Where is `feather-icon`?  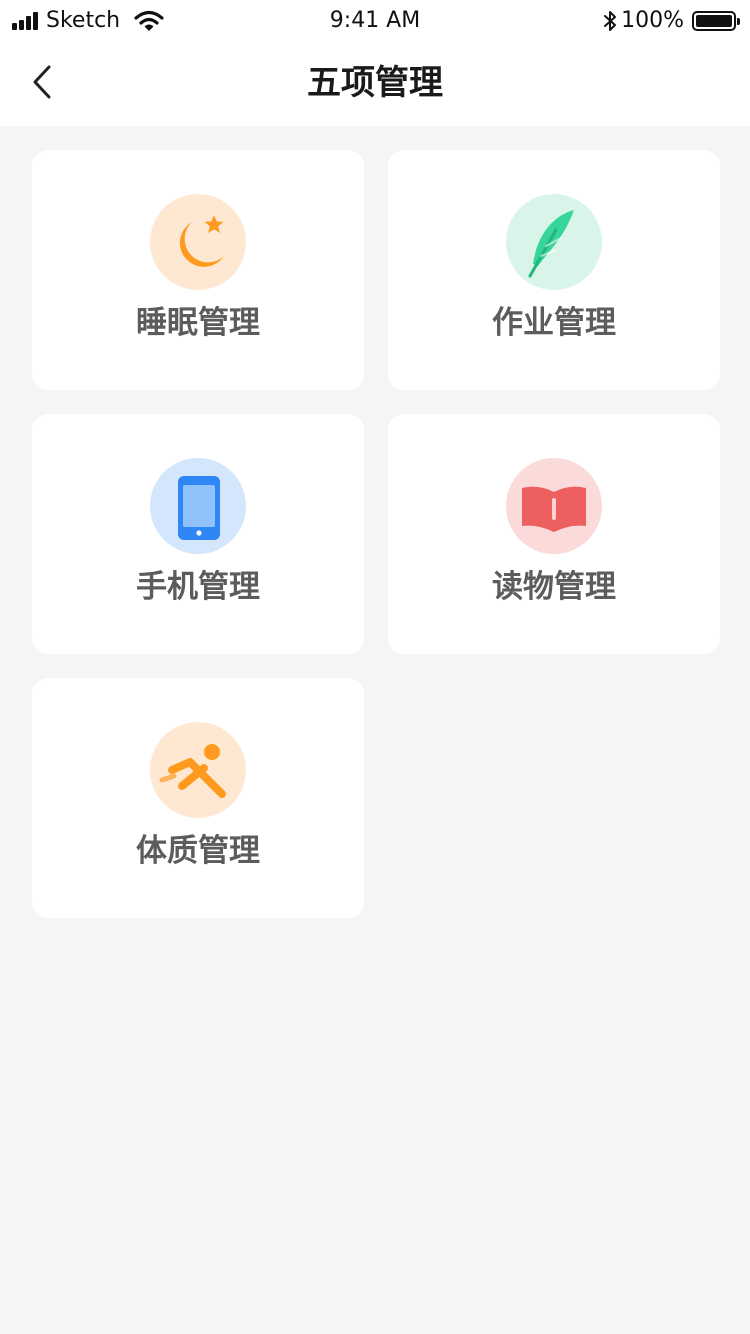
feather-icon is located at coordinates (554, 242).